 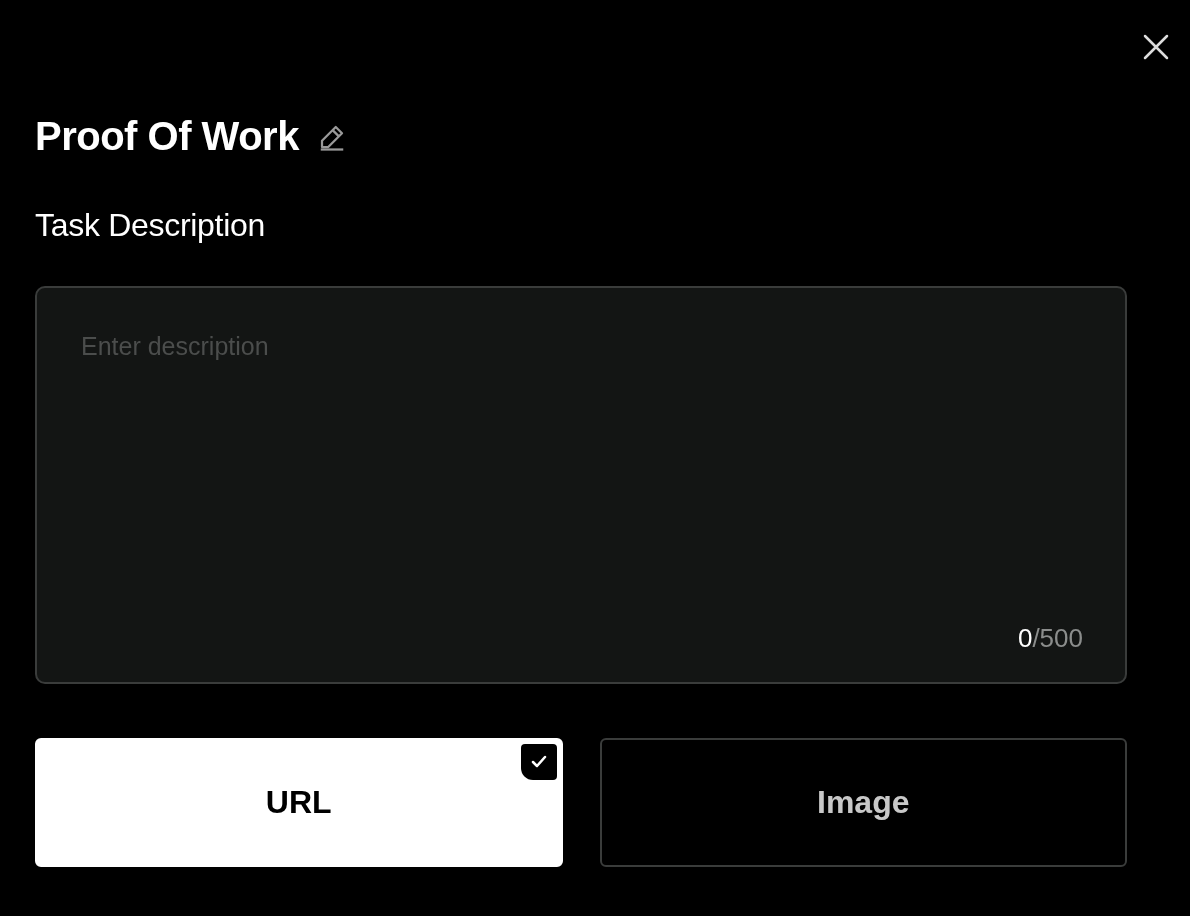 What do you see at coordinates (167, 136) in the screenshot?
I see `dialog-title: Proof Of Work` at bounding box center [167, 136].